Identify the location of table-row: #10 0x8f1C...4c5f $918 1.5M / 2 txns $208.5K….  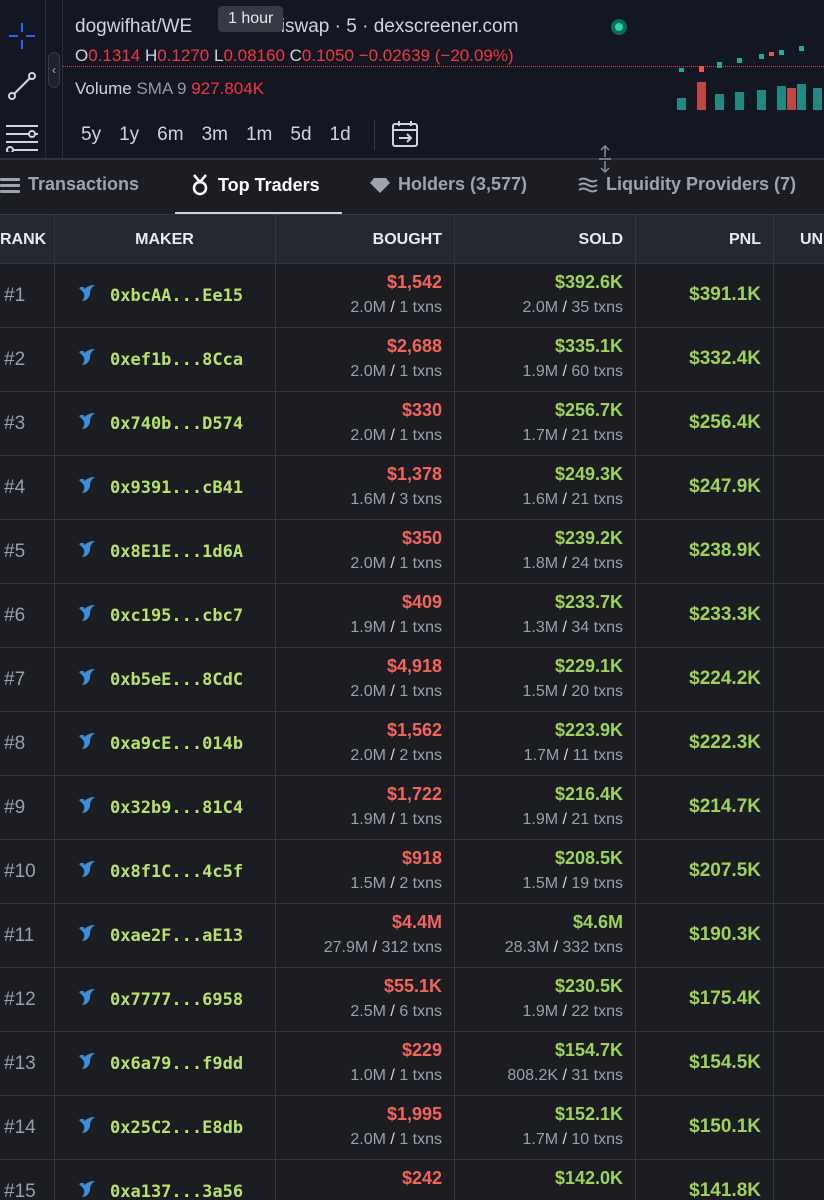
(412, 872).